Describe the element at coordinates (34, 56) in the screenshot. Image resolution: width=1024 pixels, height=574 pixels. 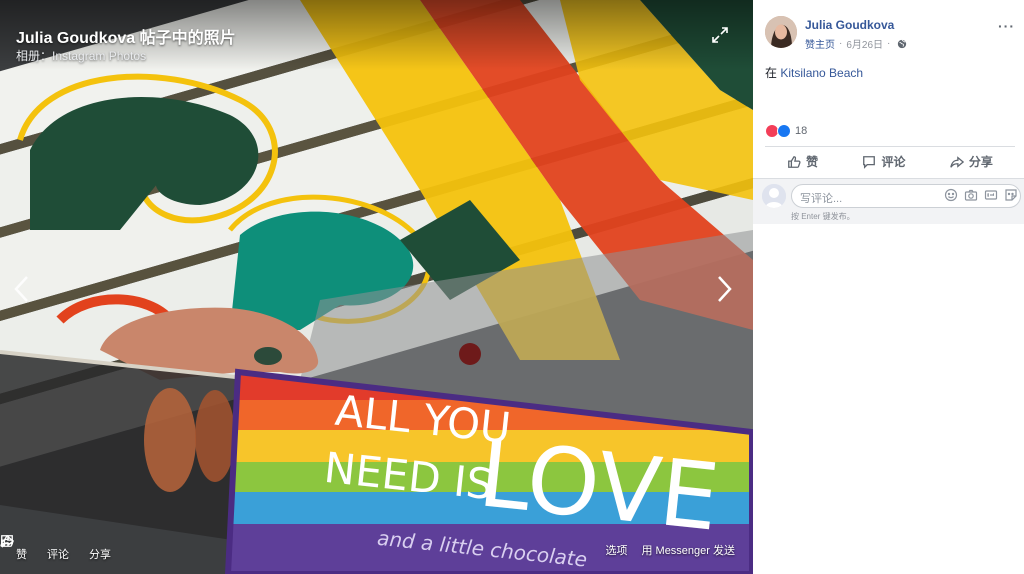
I see `album-prefix: 相册：` at that location.